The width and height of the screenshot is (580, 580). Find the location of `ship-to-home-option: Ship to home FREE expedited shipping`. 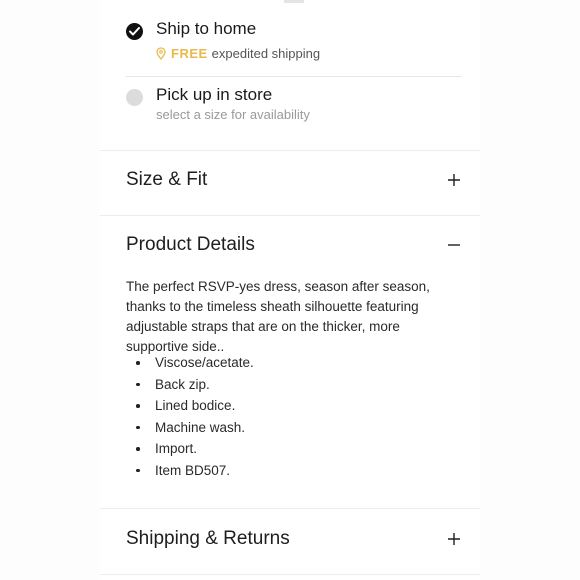

ship-to-home-option: Ship to home FREE expedited shipping is located at coordinates (294, 47).